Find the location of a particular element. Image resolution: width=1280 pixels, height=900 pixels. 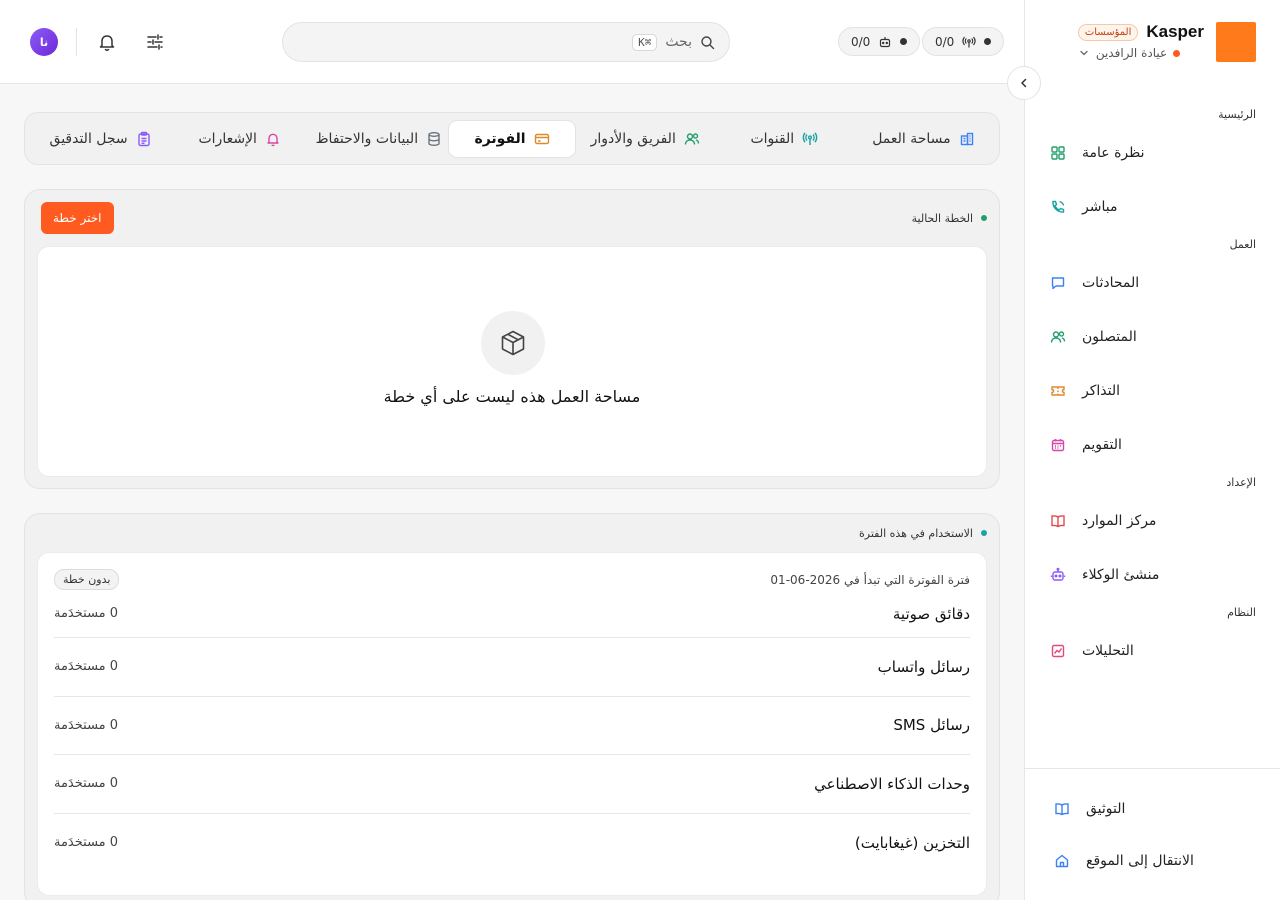

live-agents-counter: 0/0 is located at coordinates (879, 41).